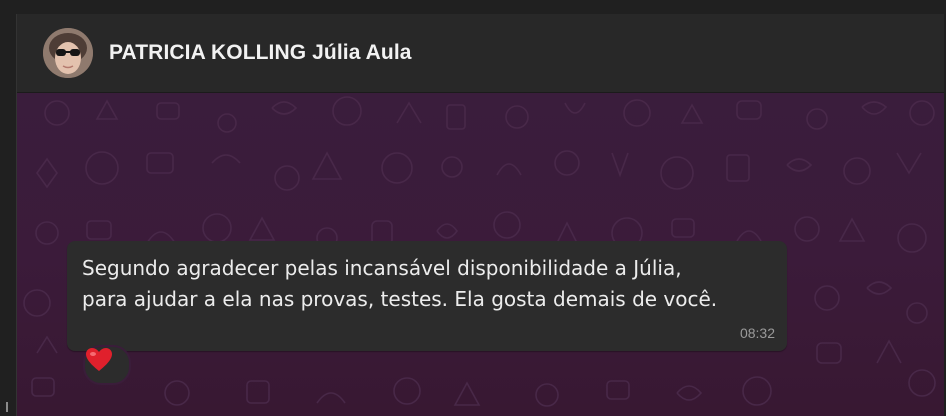 The width and height of the screenshot is (946, 416). I want to click on red-heart-icon, so click(99, 359).